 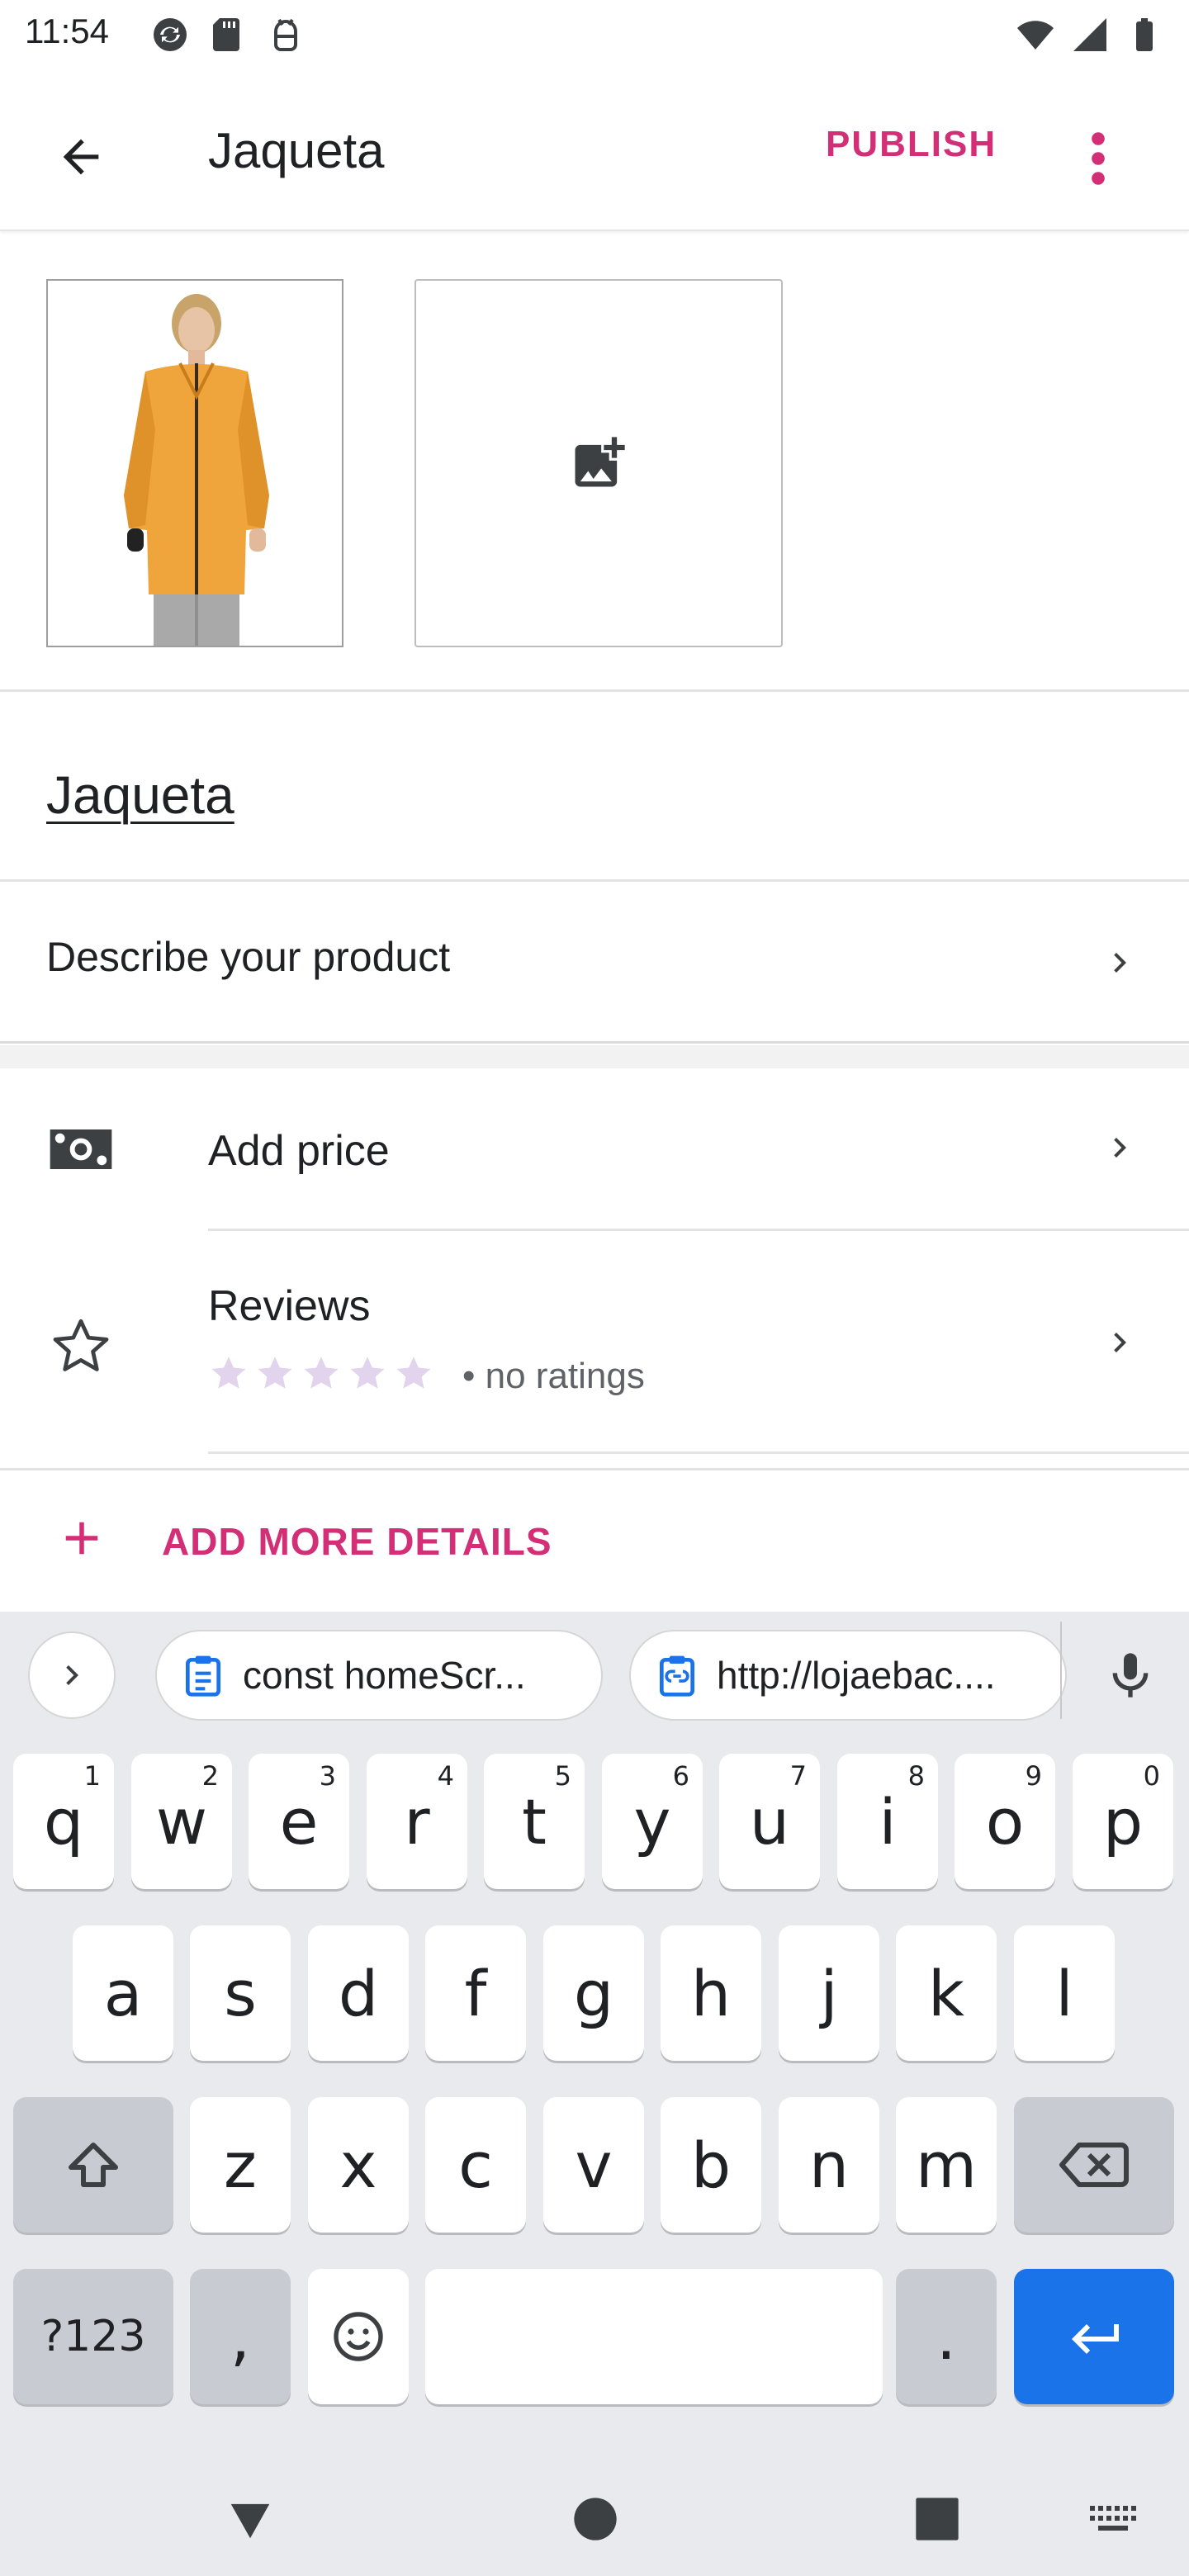 What do you see at coordinates (299, 1821) in the screenshot?
I see `key-e: e3` at bounding box center [299, 1821].